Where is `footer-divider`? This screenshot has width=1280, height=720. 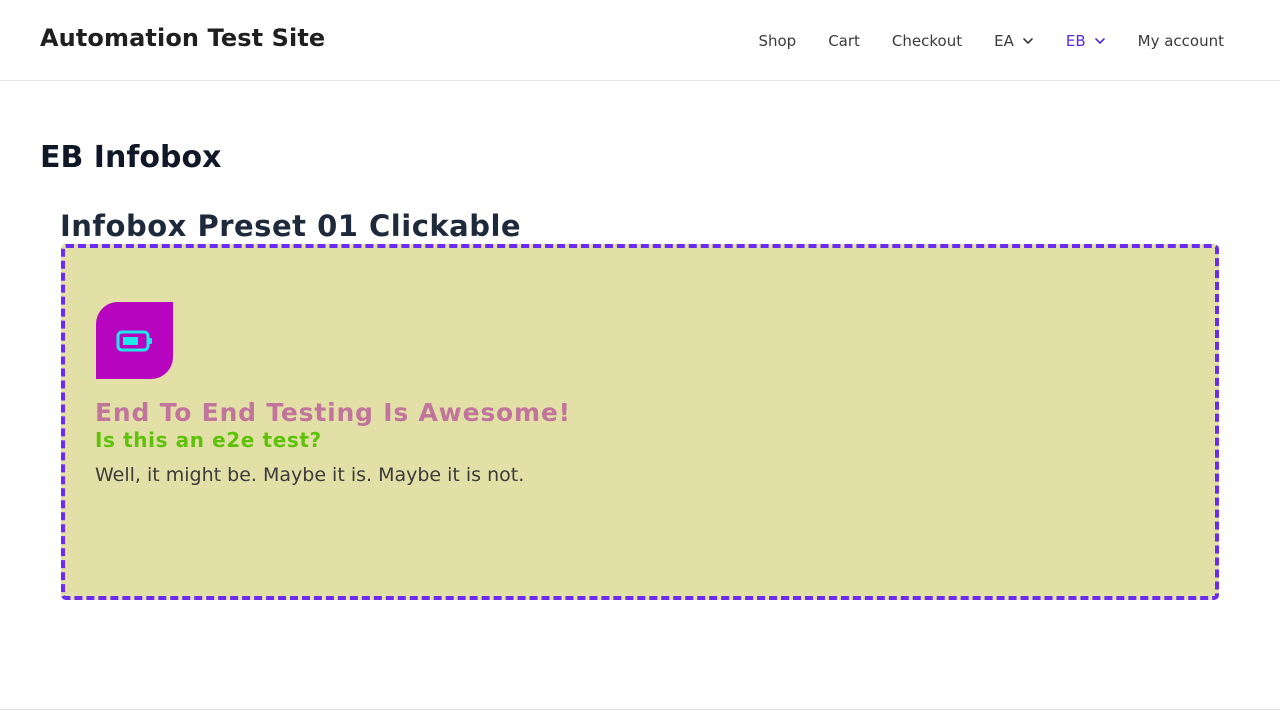
footer-divider is located at coordinates (640, 709).